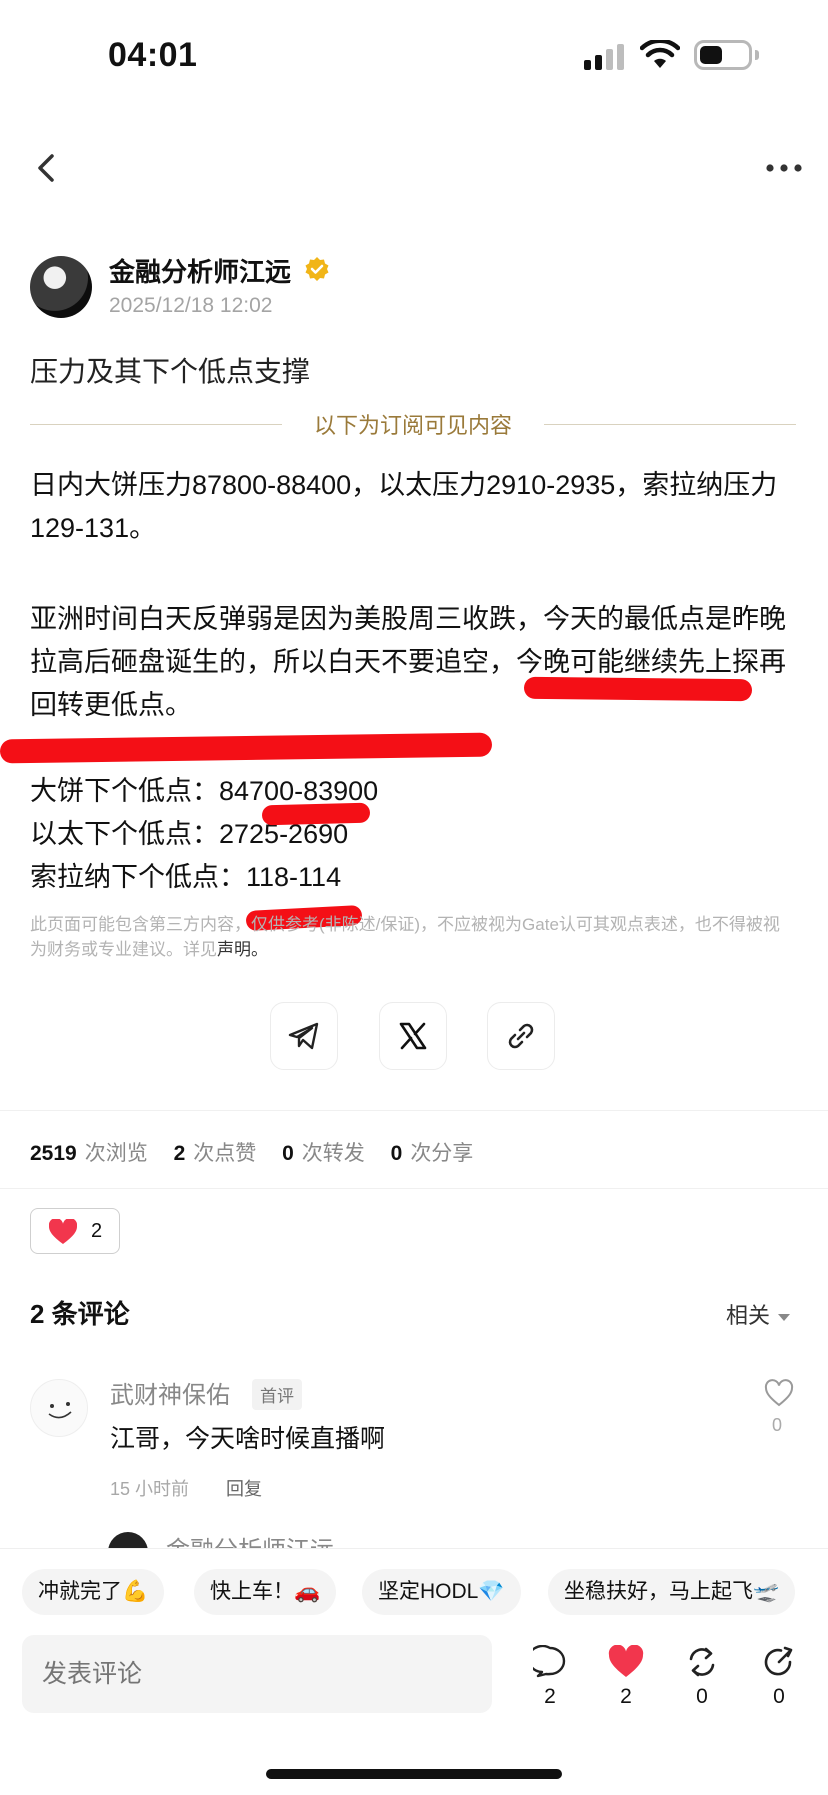 This screenshot has width=828, height=1795. What do you see at coordinates (116, 1153) in the screenshot?
I see `view-count-label: 次浏览` at bounding box center [116, 1153].